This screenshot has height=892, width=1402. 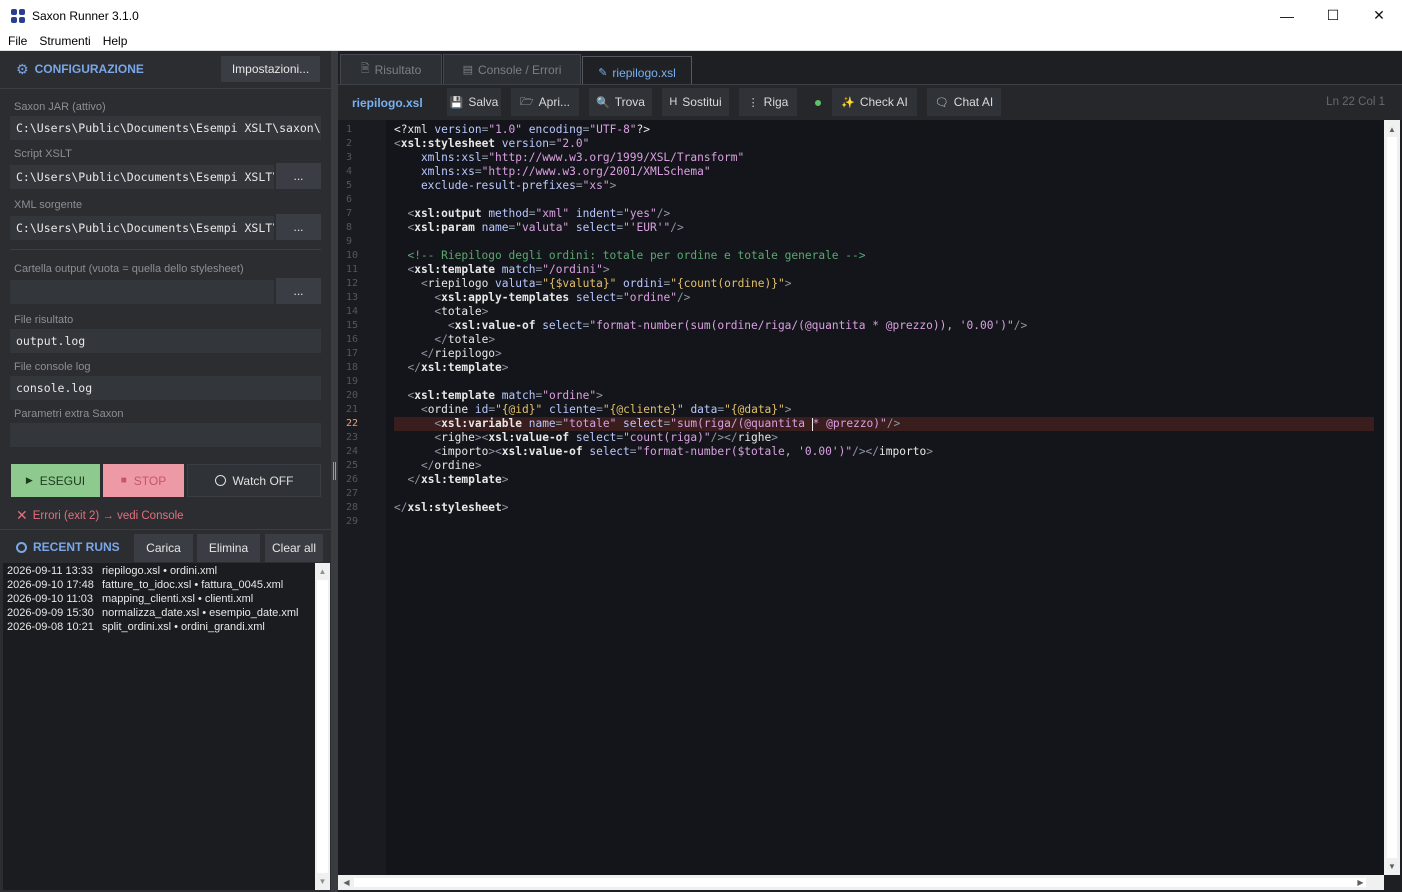 What do you see at coordinates (818, 103) in the screenshot?
I see `ai-status-dot-icon` at bounding box center [818, 103].